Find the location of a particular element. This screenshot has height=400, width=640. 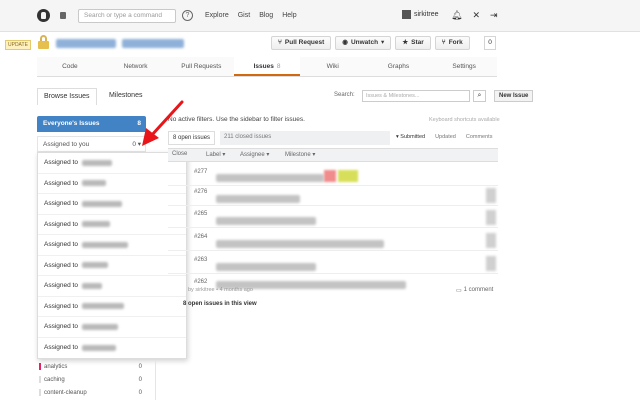

bulk-assignee-button: Assignee ▾ is located at coordinates (254, 154).